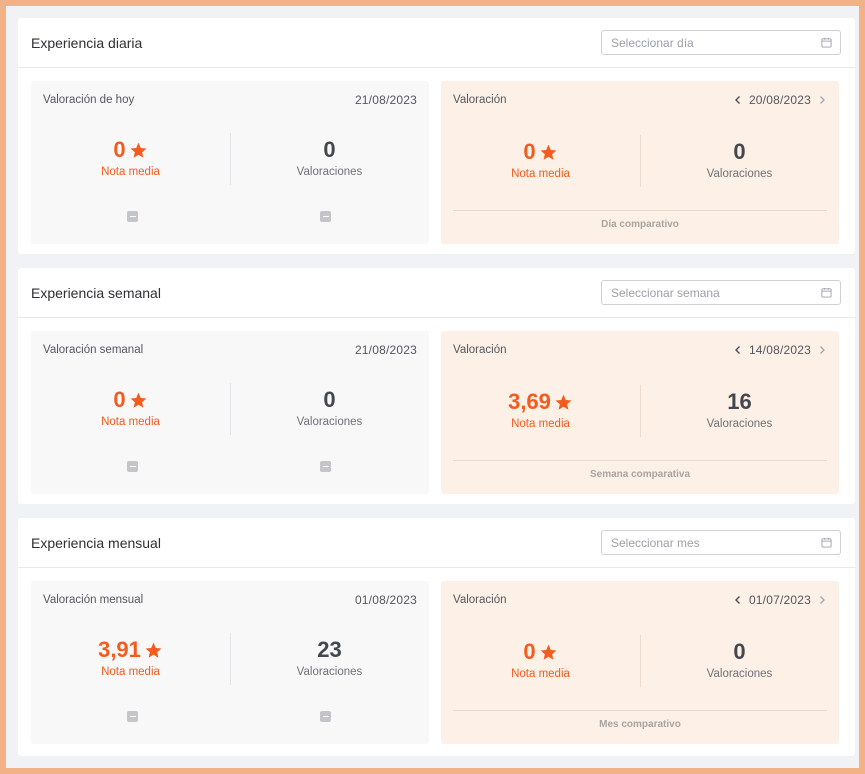 The width and height of the screenshot is (865, 774). What do you see at coordinates (640, 724) in the screenshot?
I see `comparison-footer: Mes comparativo` at bounding box center [640, 724].